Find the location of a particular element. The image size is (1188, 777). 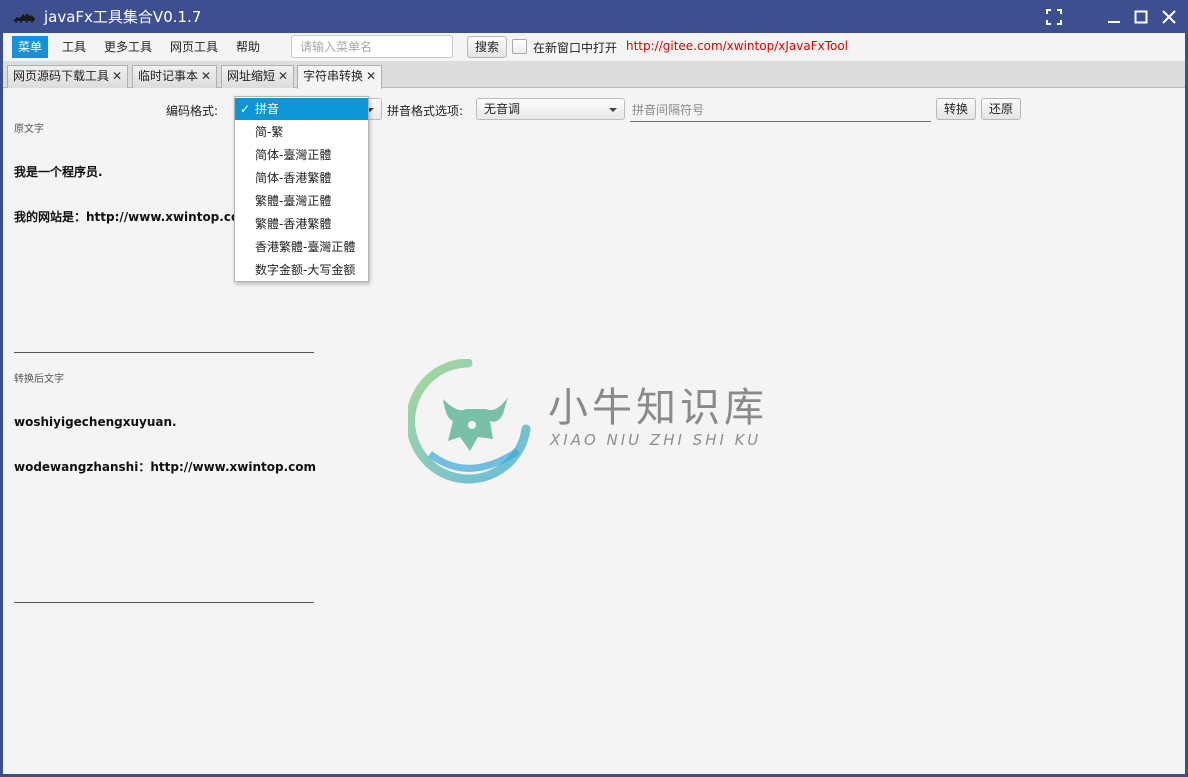

pinyin-option-select: 无音调 is located at coordinates (550, 109).